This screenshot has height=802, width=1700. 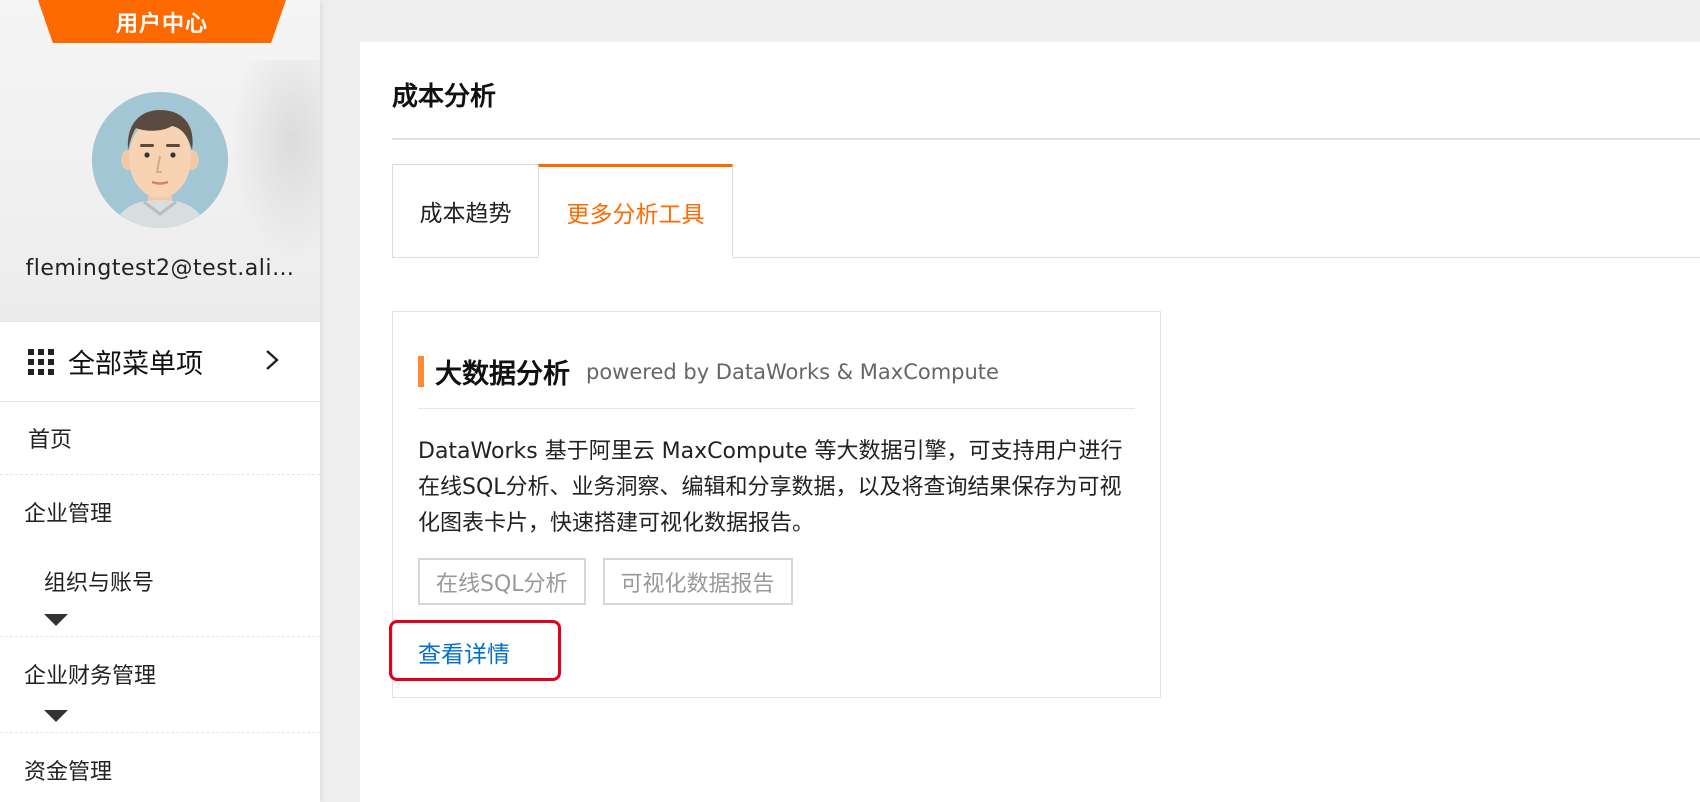 I want to click on tab-cost-trend: 成本趋势, so click(x=465, y=211).